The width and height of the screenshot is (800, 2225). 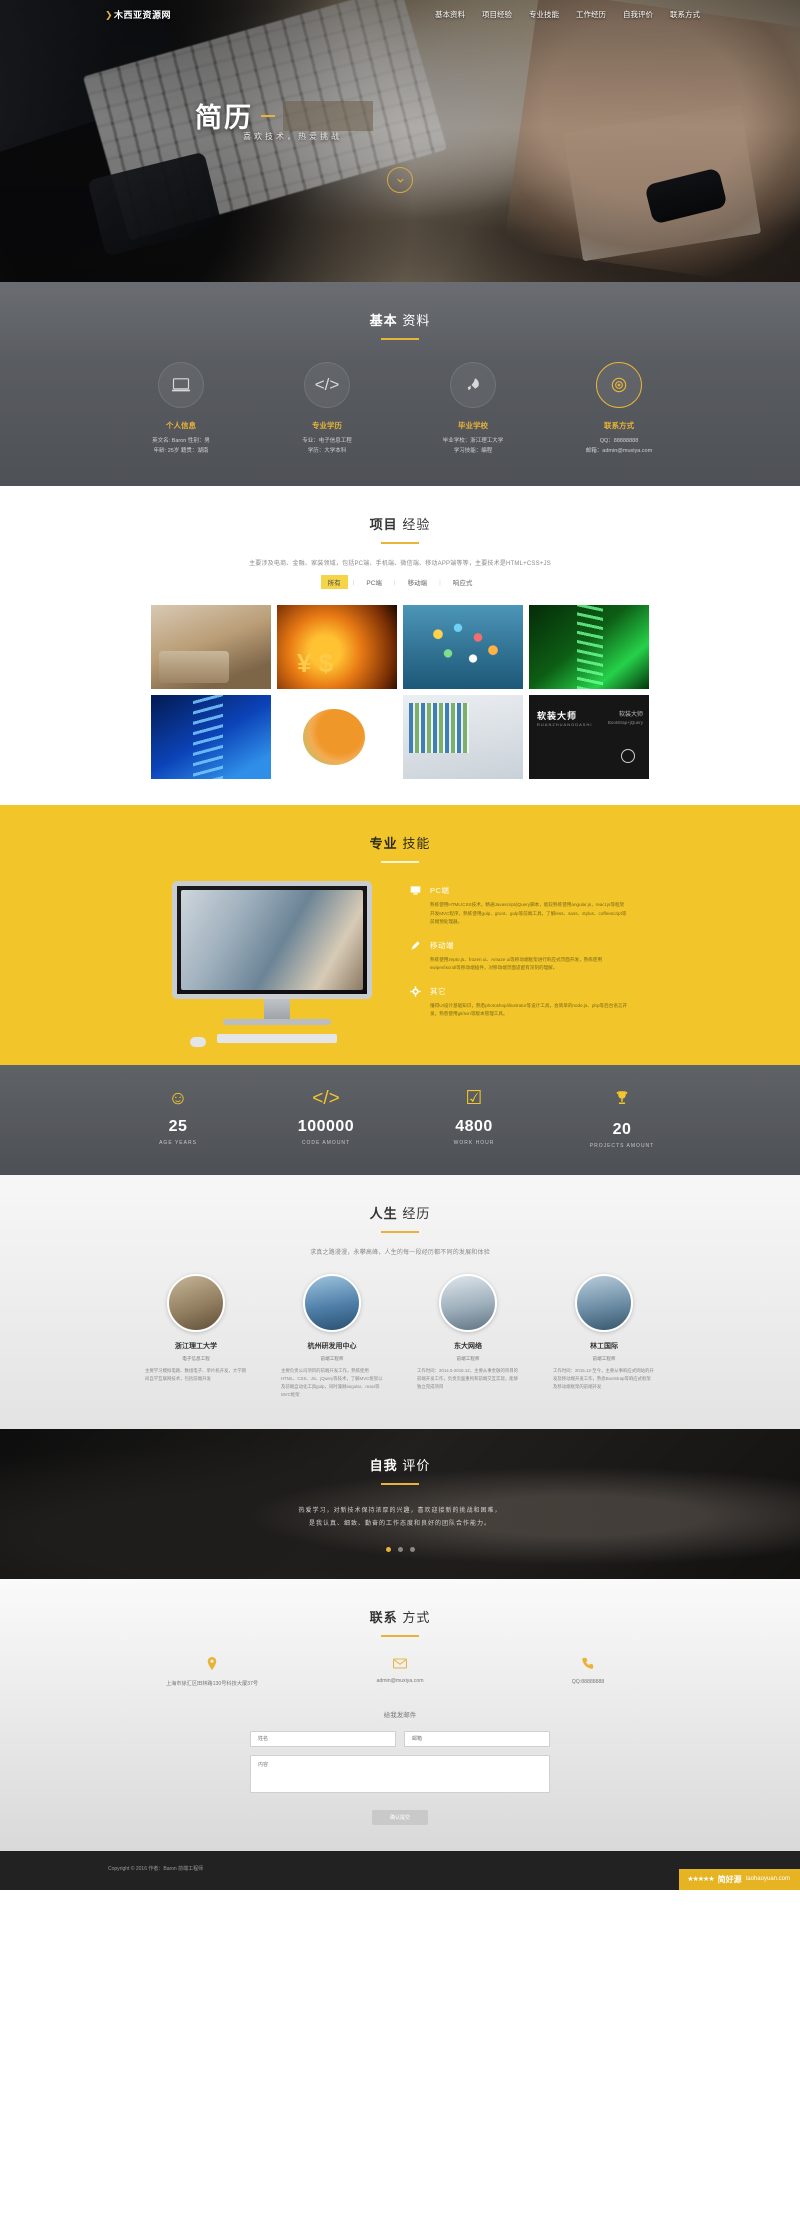 I want to click on basic-card-line1: QQ：88888888, so click(x=619, y=441).